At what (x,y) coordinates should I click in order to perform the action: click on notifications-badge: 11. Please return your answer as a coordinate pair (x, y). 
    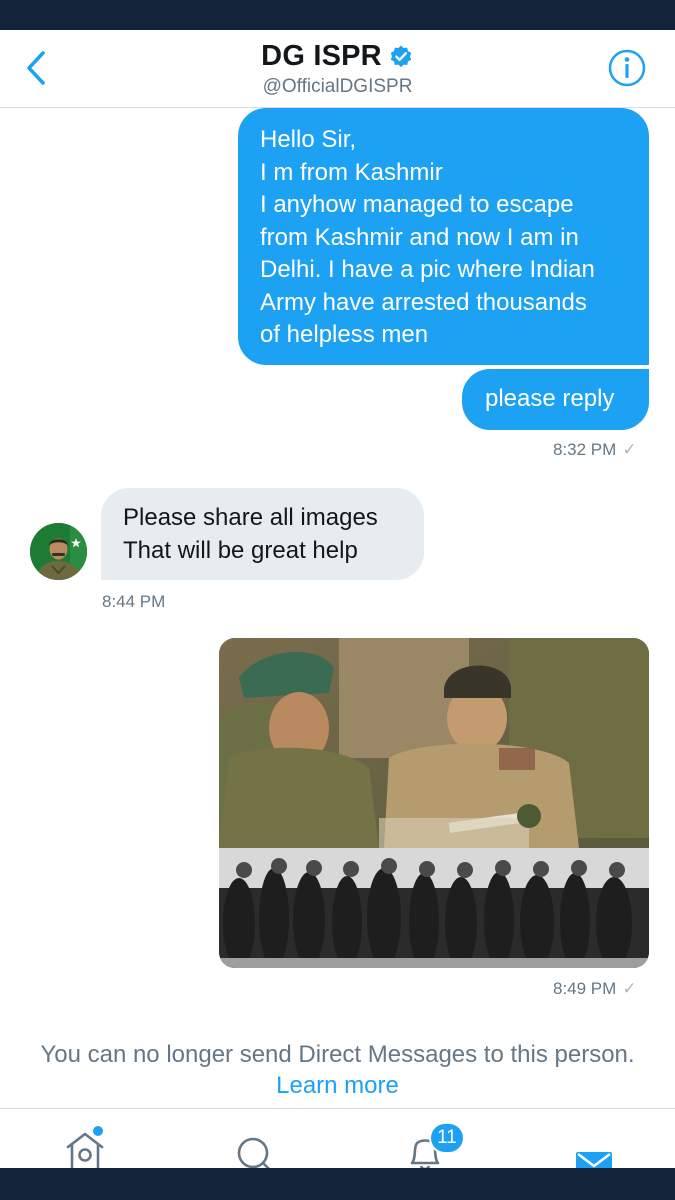
    Looking at the image, I should click on (447, 1138).